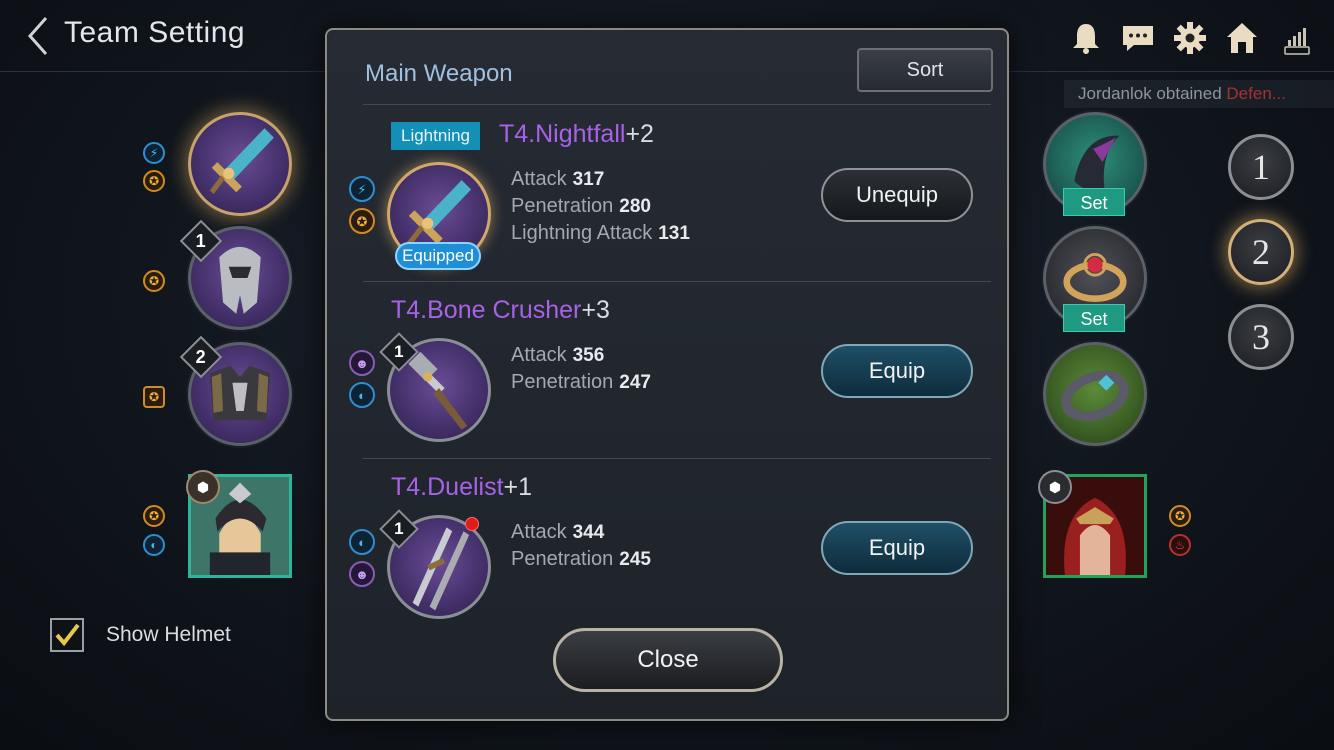 This screenshot has height=750, width=1334. What do you see at coordinates (558, 179) in the screenshot?
I see `stat-row: Attack 317` at bounding box center [558, 179].